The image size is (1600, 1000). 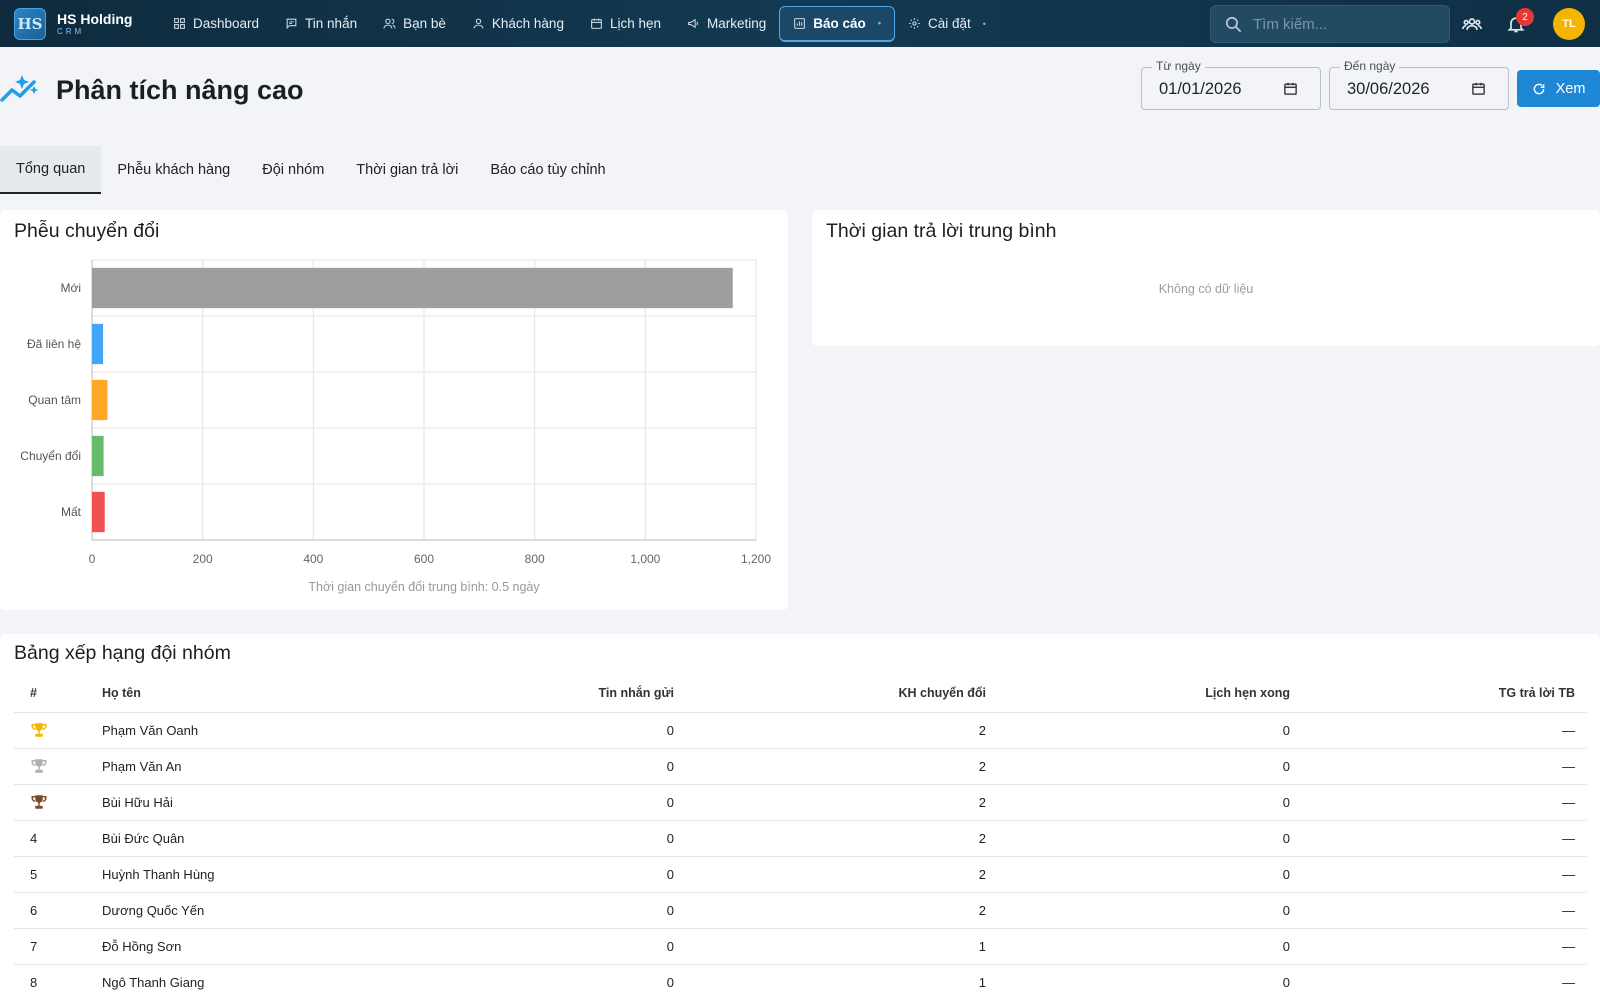 What do you see at coordinates (173, 170) in the screenshot?
I see `tab-funnel: Phễu khách hàng` at bounding box center [173, 170].